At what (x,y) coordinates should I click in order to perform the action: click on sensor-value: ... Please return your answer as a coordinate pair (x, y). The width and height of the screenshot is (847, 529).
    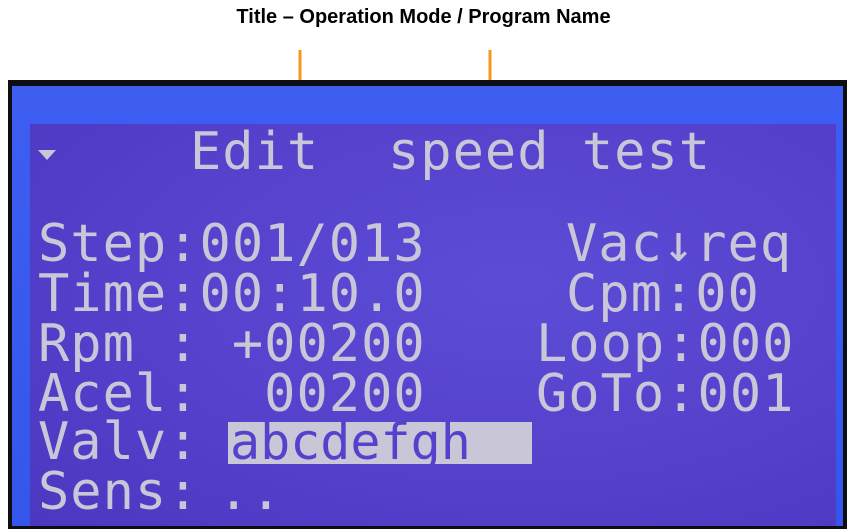
    Looking at the image, I should click on (250, 492).